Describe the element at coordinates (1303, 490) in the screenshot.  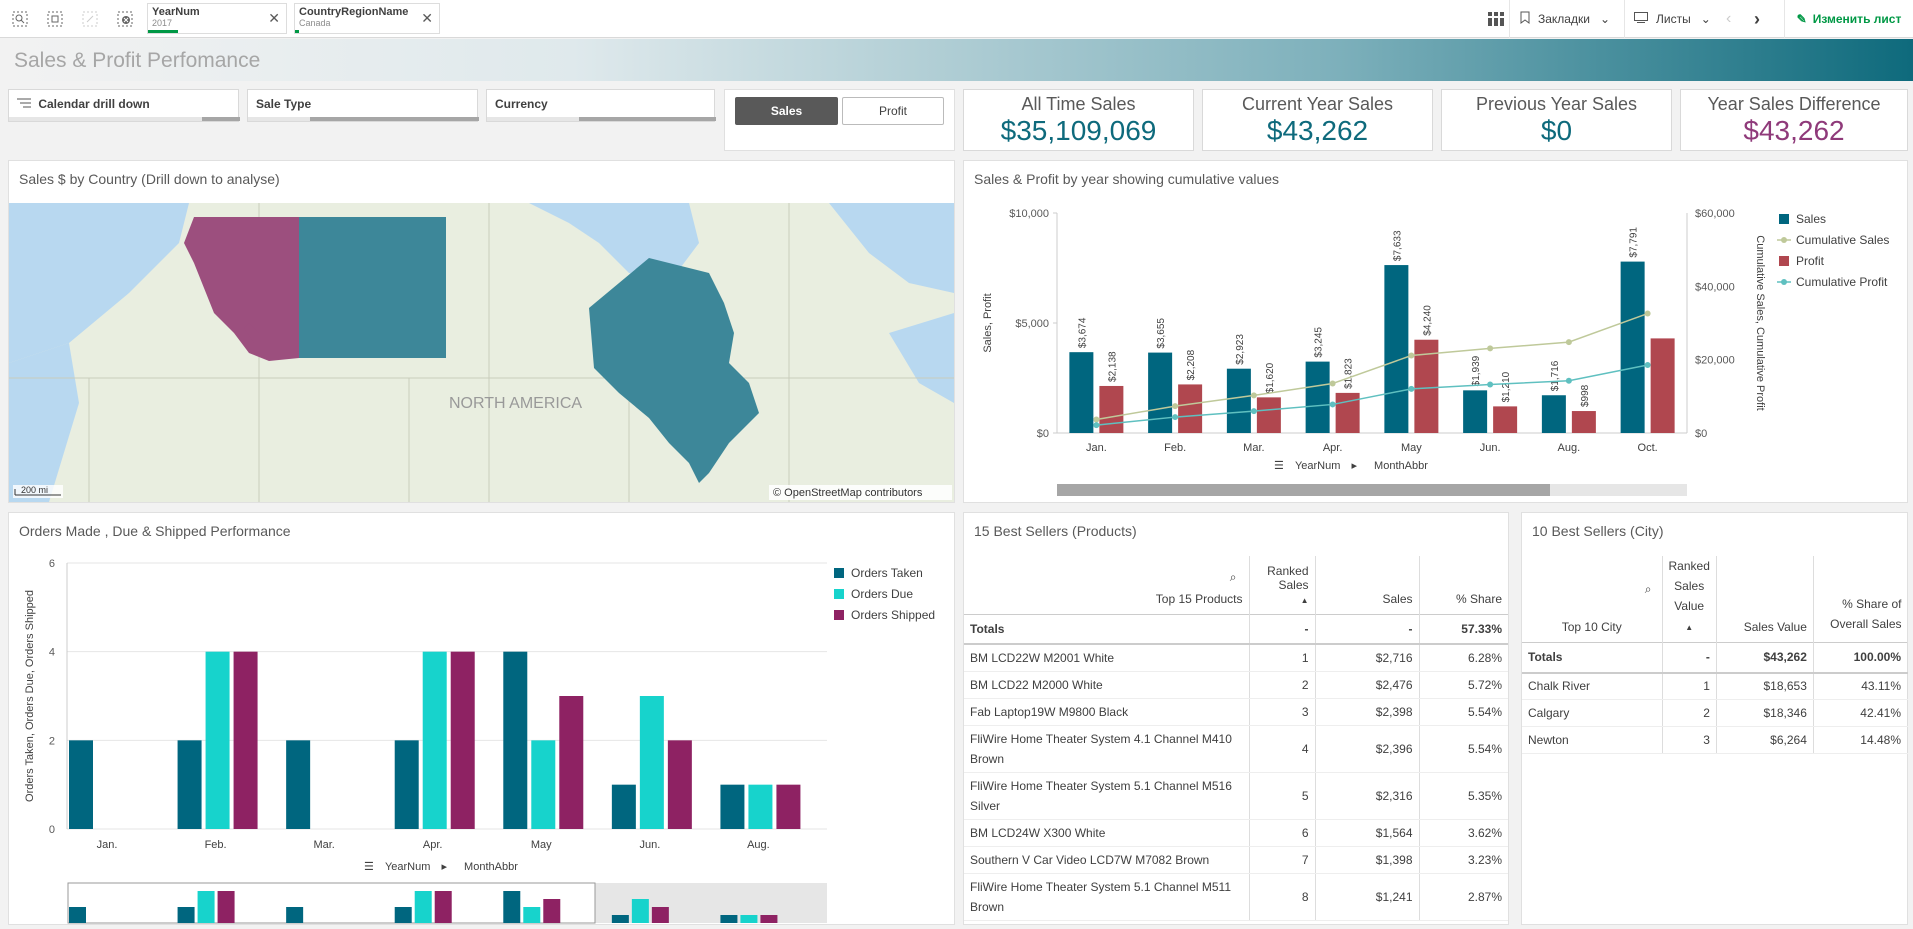
I see `scrollbar-thumb` at that location.